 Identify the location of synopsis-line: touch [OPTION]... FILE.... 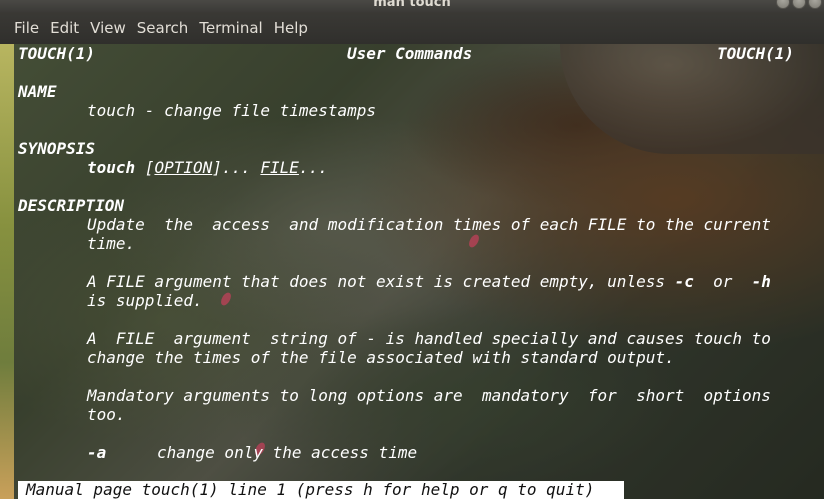
(207, 167).